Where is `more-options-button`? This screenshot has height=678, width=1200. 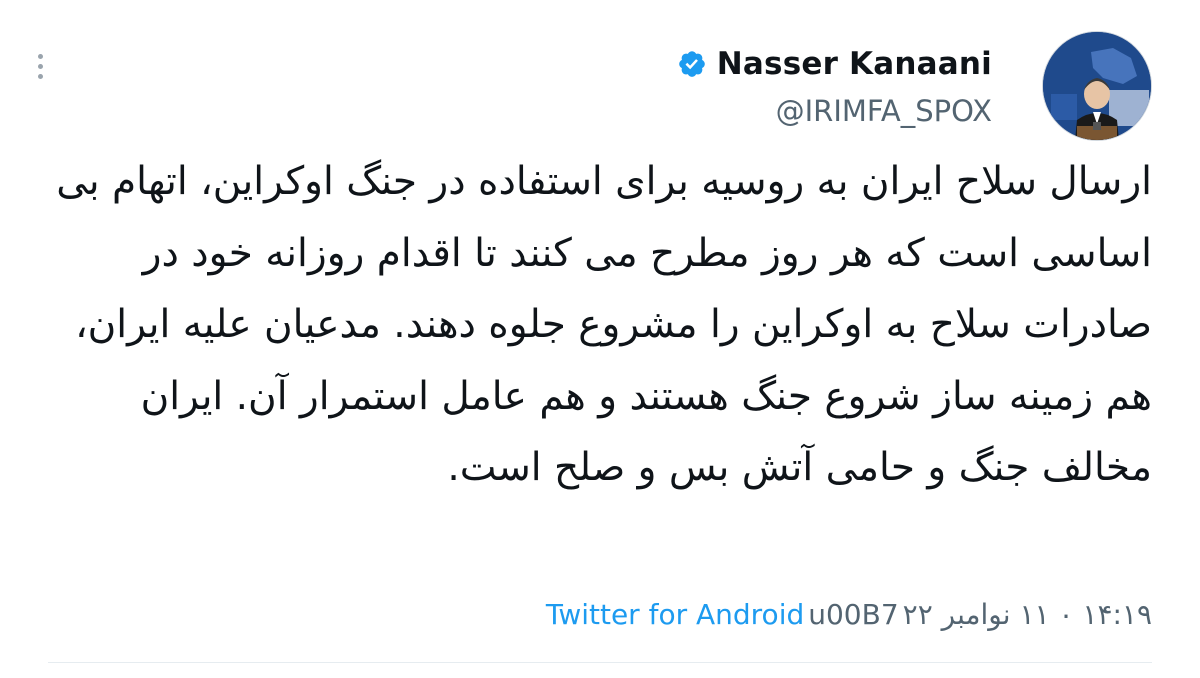 more-options-button is located at coordinates (40, 66).